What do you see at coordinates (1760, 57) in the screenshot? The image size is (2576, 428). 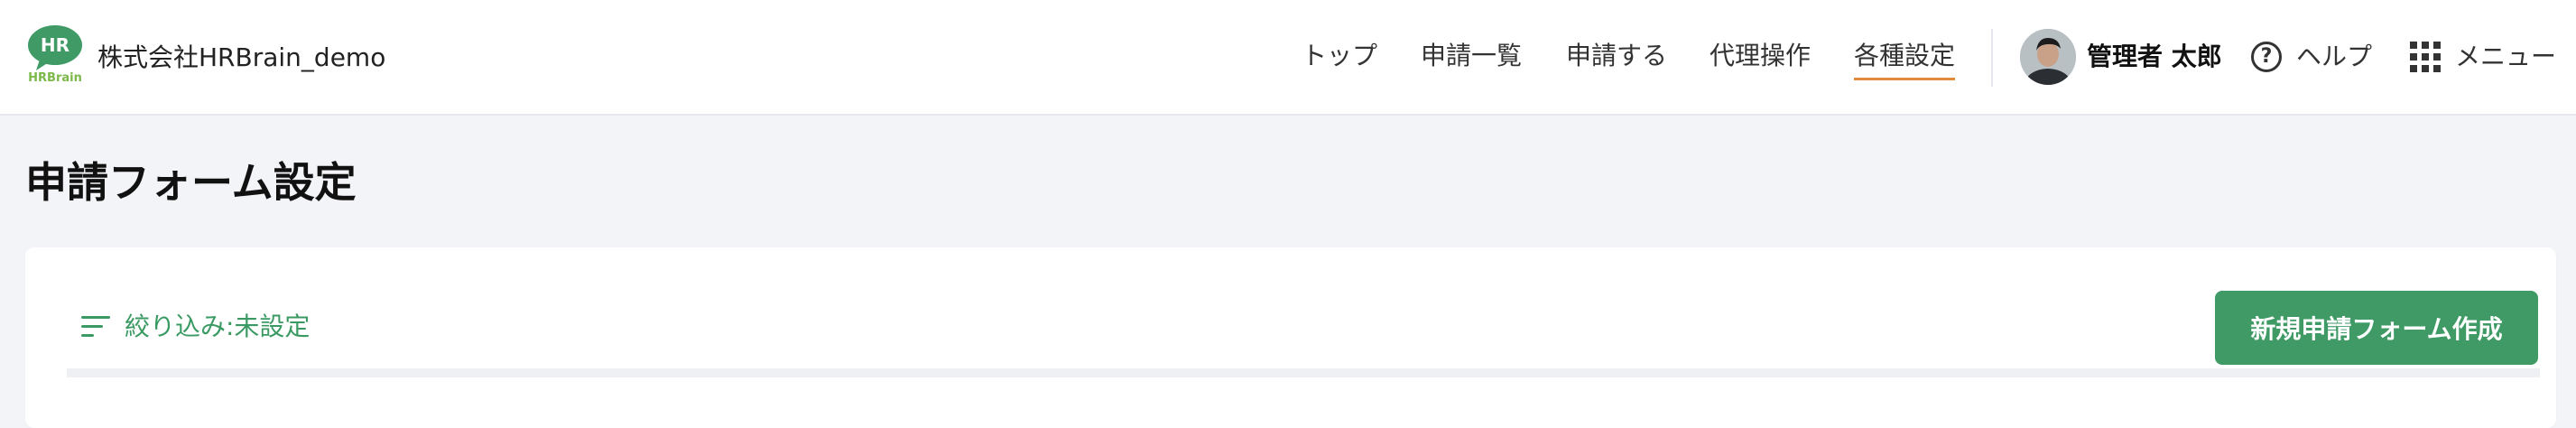 I see `nav-proxy-operation: 代理操作` at bounding box center [1760, 57].